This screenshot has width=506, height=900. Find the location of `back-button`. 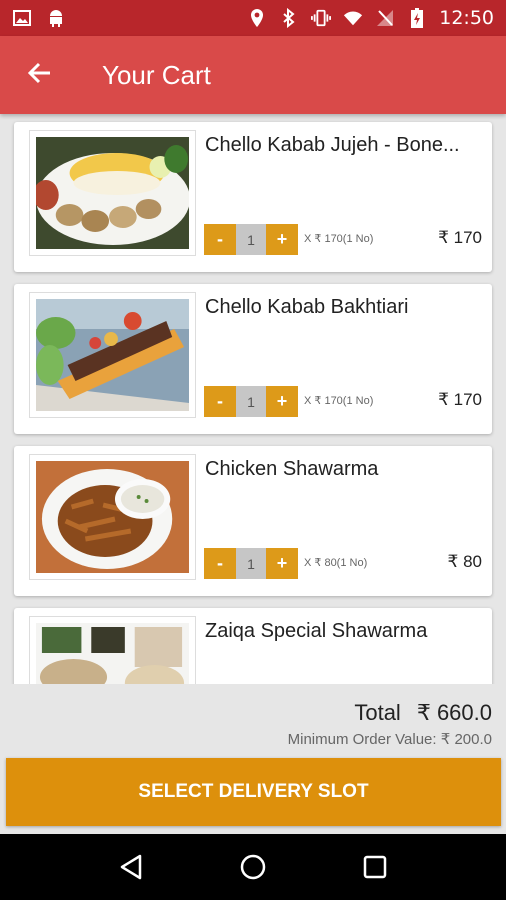

back-button is located at coordinates (40, 75).